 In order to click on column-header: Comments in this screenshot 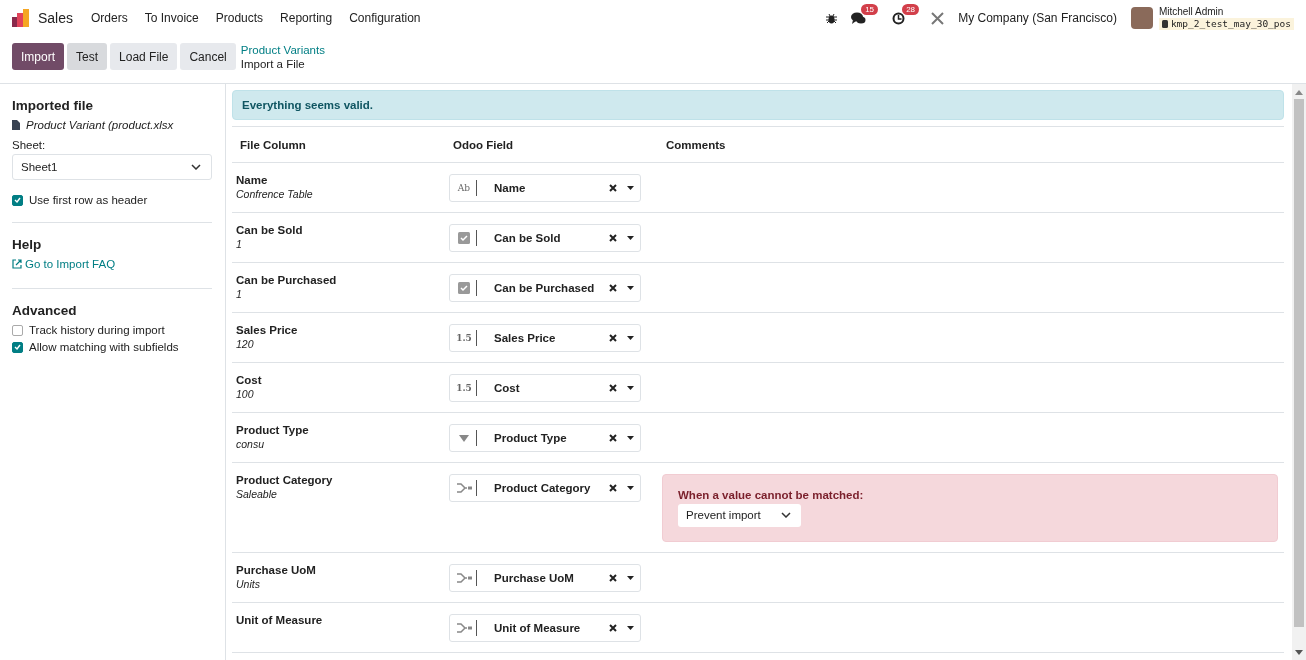, I will do `click(696, 145)`.